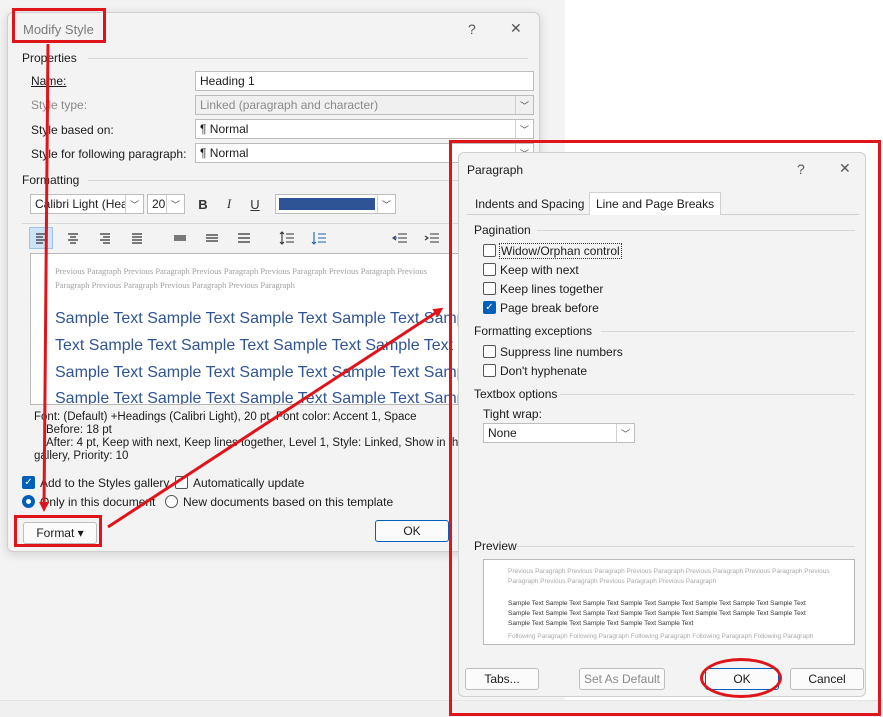  What do you see at coordinates (275, 418) in the screenshot?
I see `arrow-format-to-paragraph` at bounding box center [275, 418].